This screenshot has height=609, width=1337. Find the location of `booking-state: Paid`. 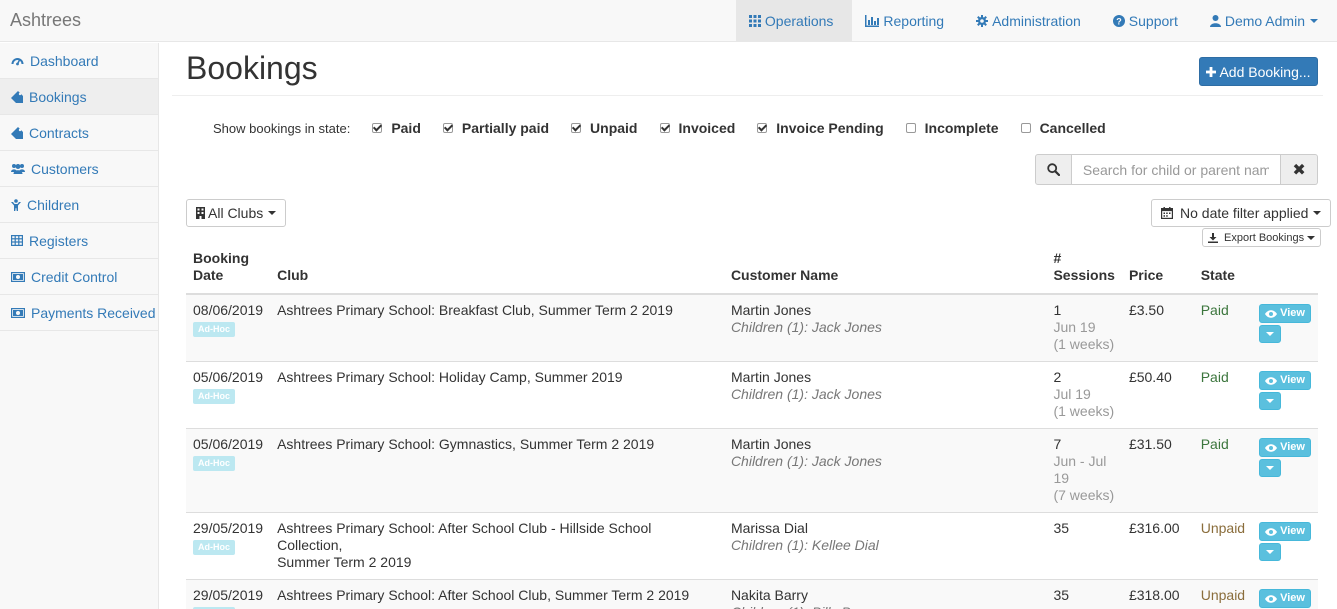

booking-state: Paid is located at coordinates (1214, 444).